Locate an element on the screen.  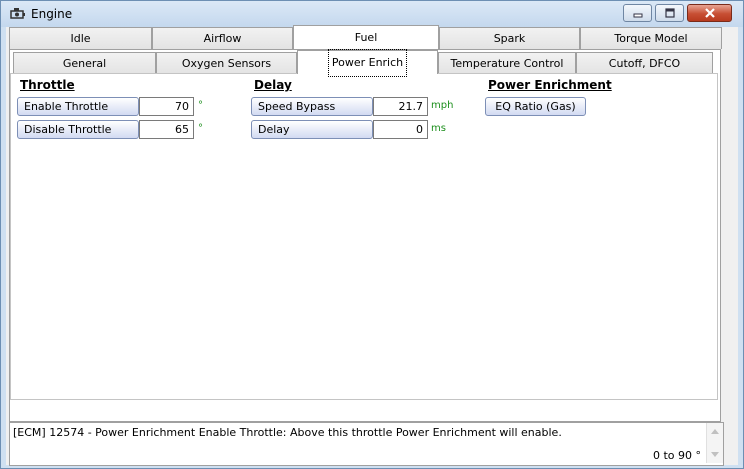
button-label: Speed Bypass is located at coordinates (297, 106).